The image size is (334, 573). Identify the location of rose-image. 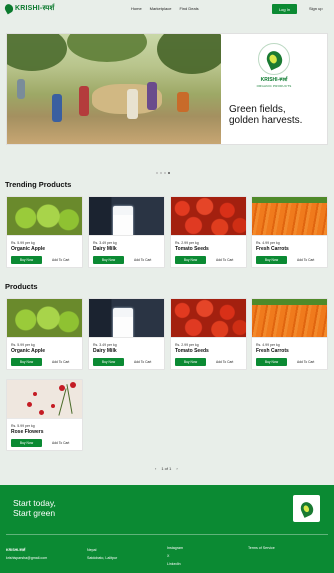
(44, 399).